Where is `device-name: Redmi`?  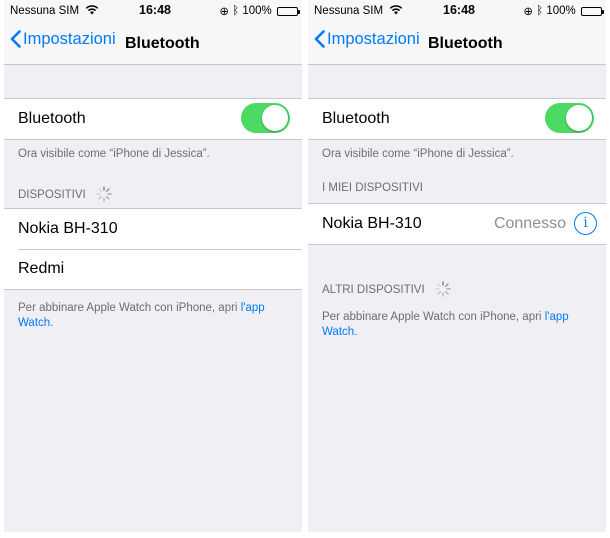 device-name: Redmi is located at coordinates (41, 268).